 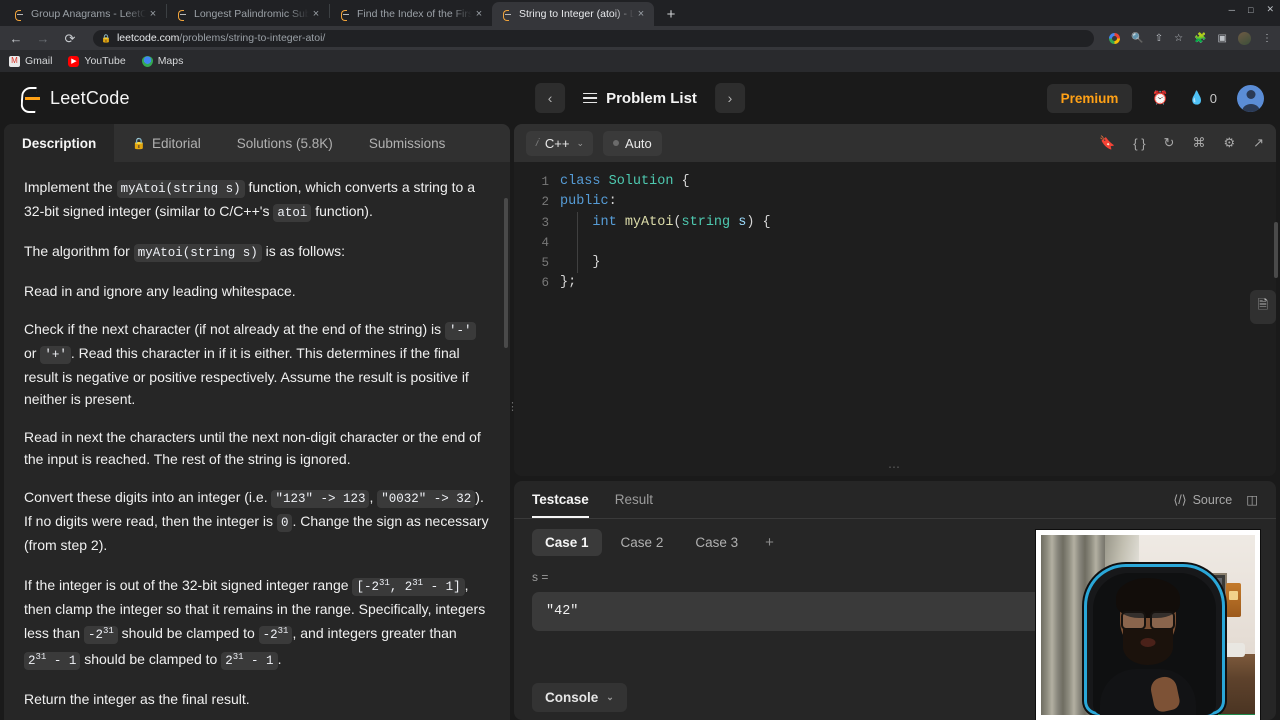 I want to click on text-run: function)., so click(x=342, y=211).